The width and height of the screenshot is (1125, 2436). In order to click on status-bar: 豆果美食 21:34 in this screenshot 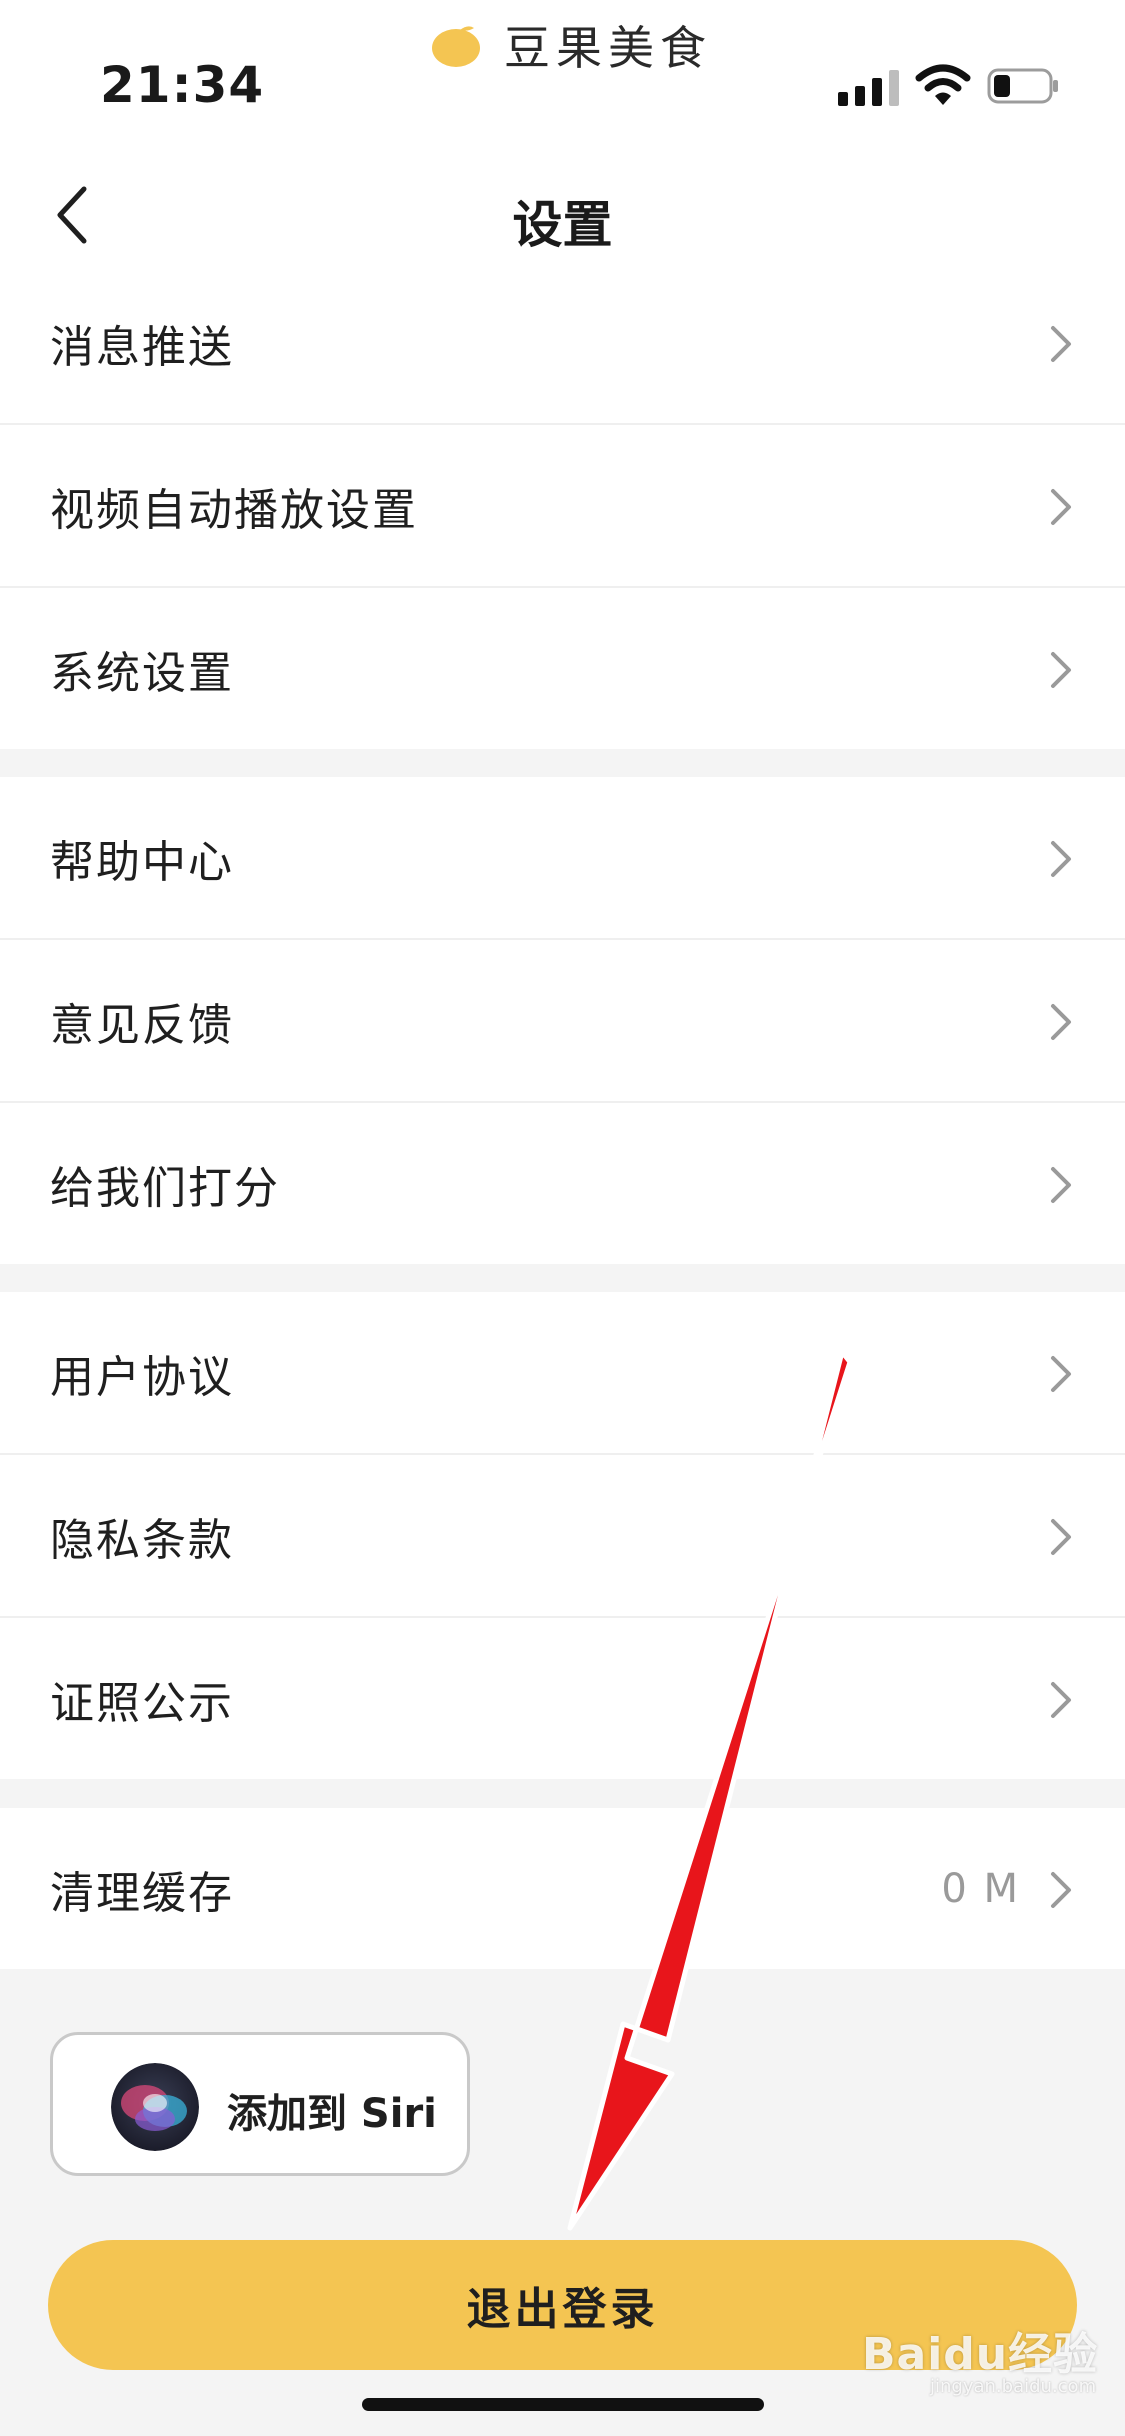, I will do `click(562, 67)`.